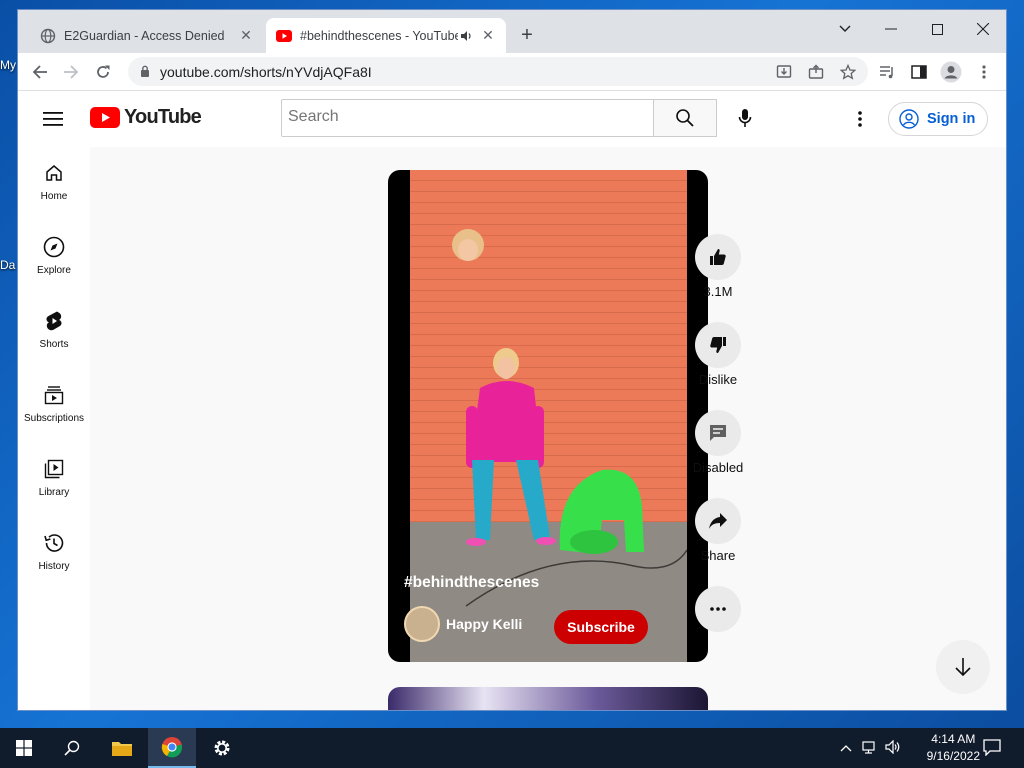 Image resolution: width=1024 pixels, height=768 pixels. What do you see at coordinates (984, 72) in the screenshot?
I see `browser-menu-icon` at bounding box center [984, 72].